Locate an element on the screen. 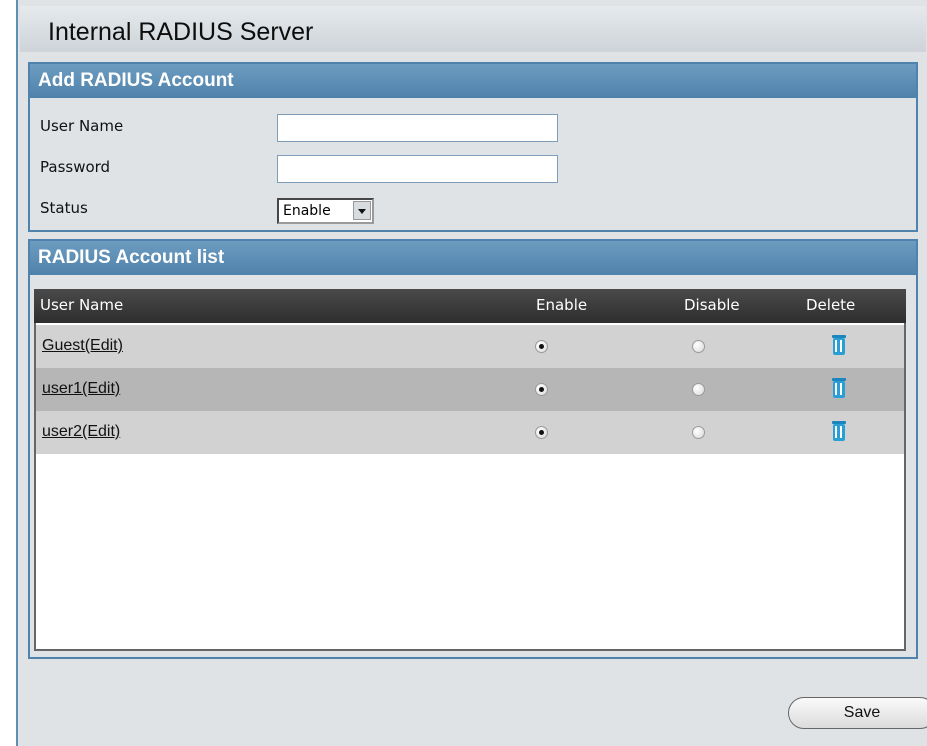 The height and width of the screenshot is (746, 927). status-row: Status Enable is located at coordinates (470, 209).